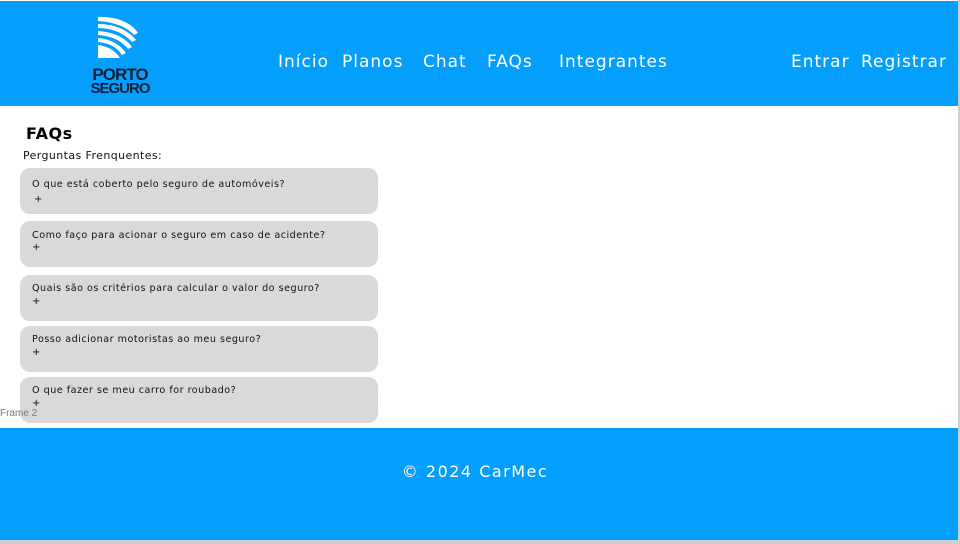 This screenshot has height=544, width=960. Describe the element at coordinates (445, 62) in the screenshot. I see `nav-link-chat: Chat` at that location.